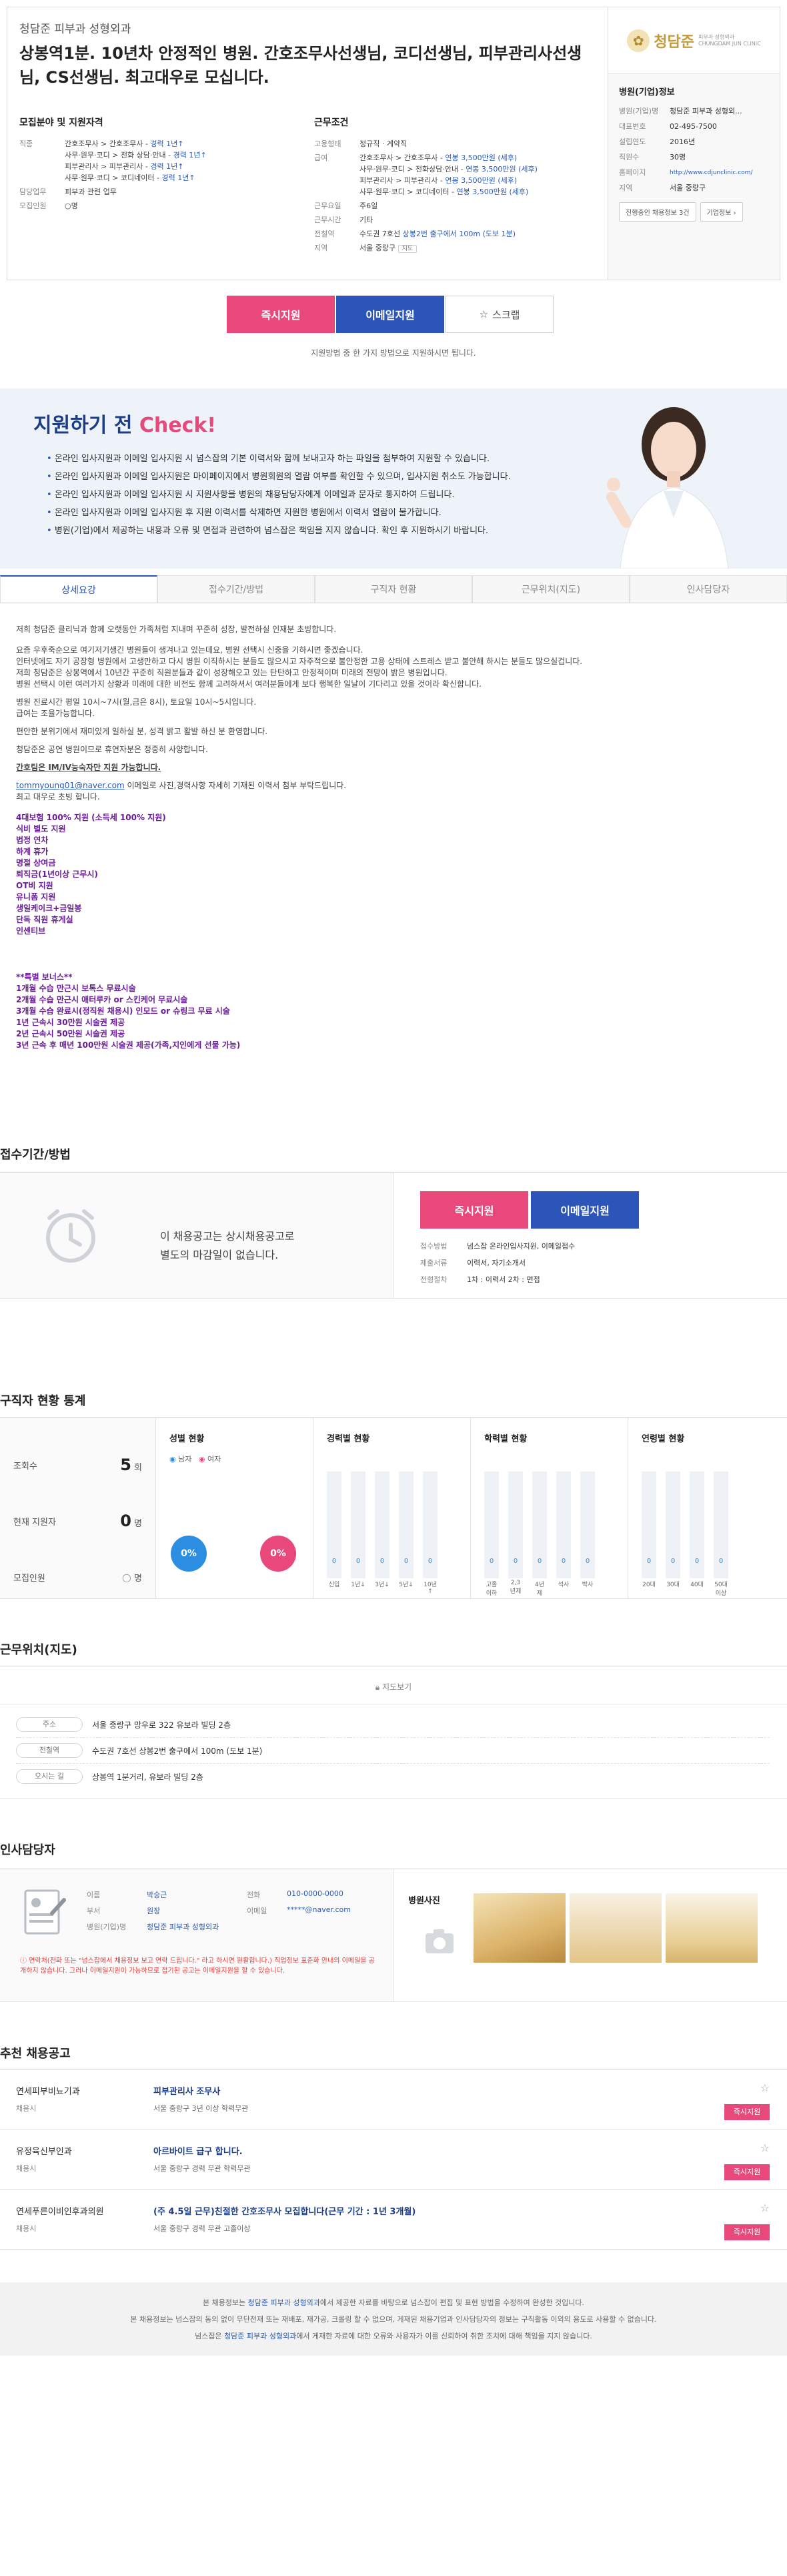  I want to click on recommend-status: 채용시, so click(26, 2168).